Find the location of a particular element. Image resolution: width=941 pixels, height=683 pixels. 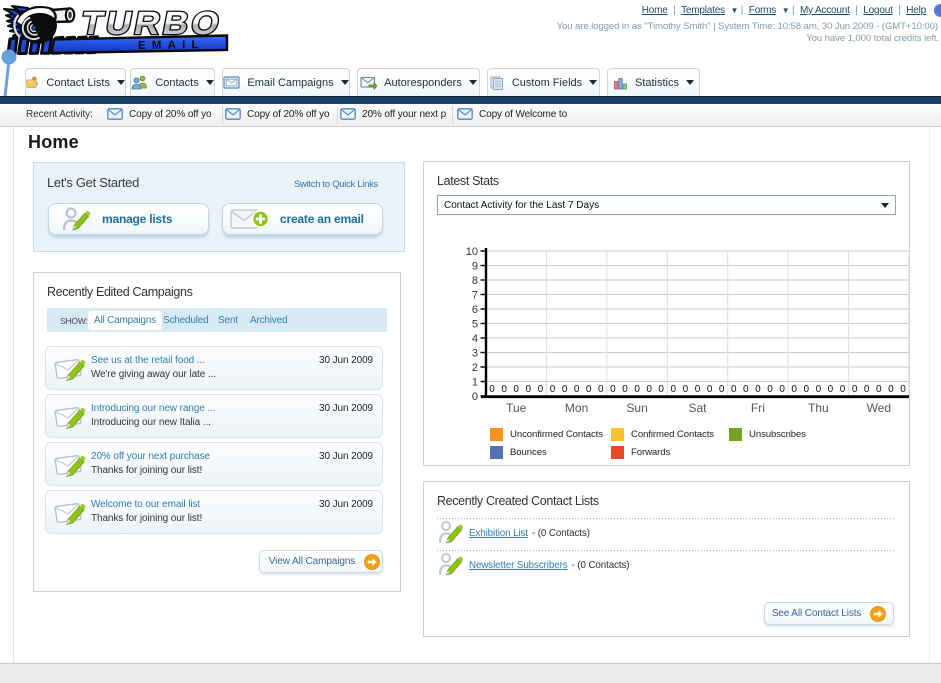

svg-text: Mon is located at coordinates (576, 408).